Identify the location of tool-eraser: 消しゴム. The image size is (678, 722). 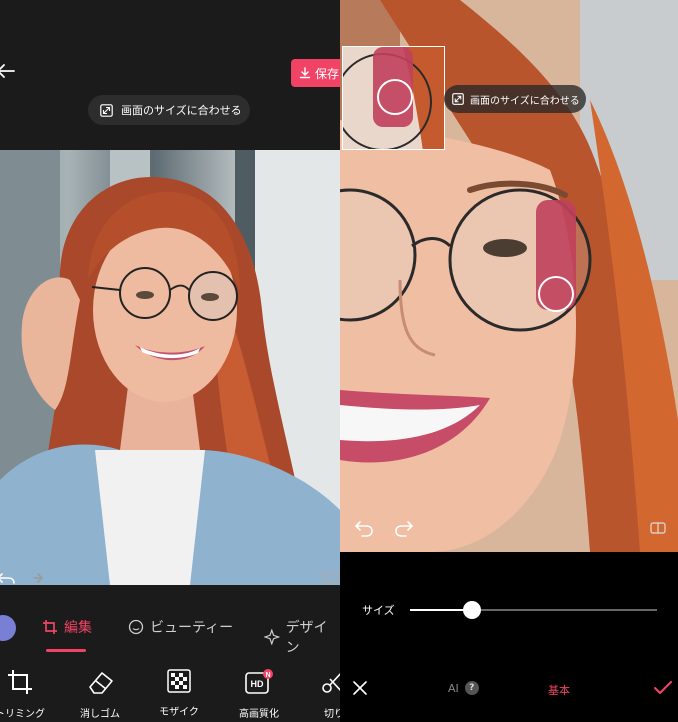
(100, 694).